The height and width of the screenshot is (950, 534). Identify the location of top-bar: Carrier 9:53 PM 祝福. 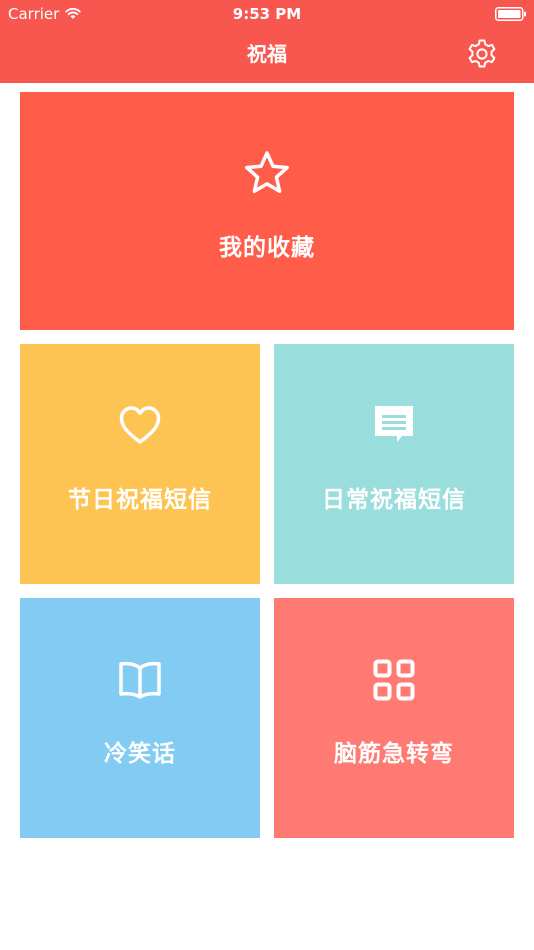
(267, 41).